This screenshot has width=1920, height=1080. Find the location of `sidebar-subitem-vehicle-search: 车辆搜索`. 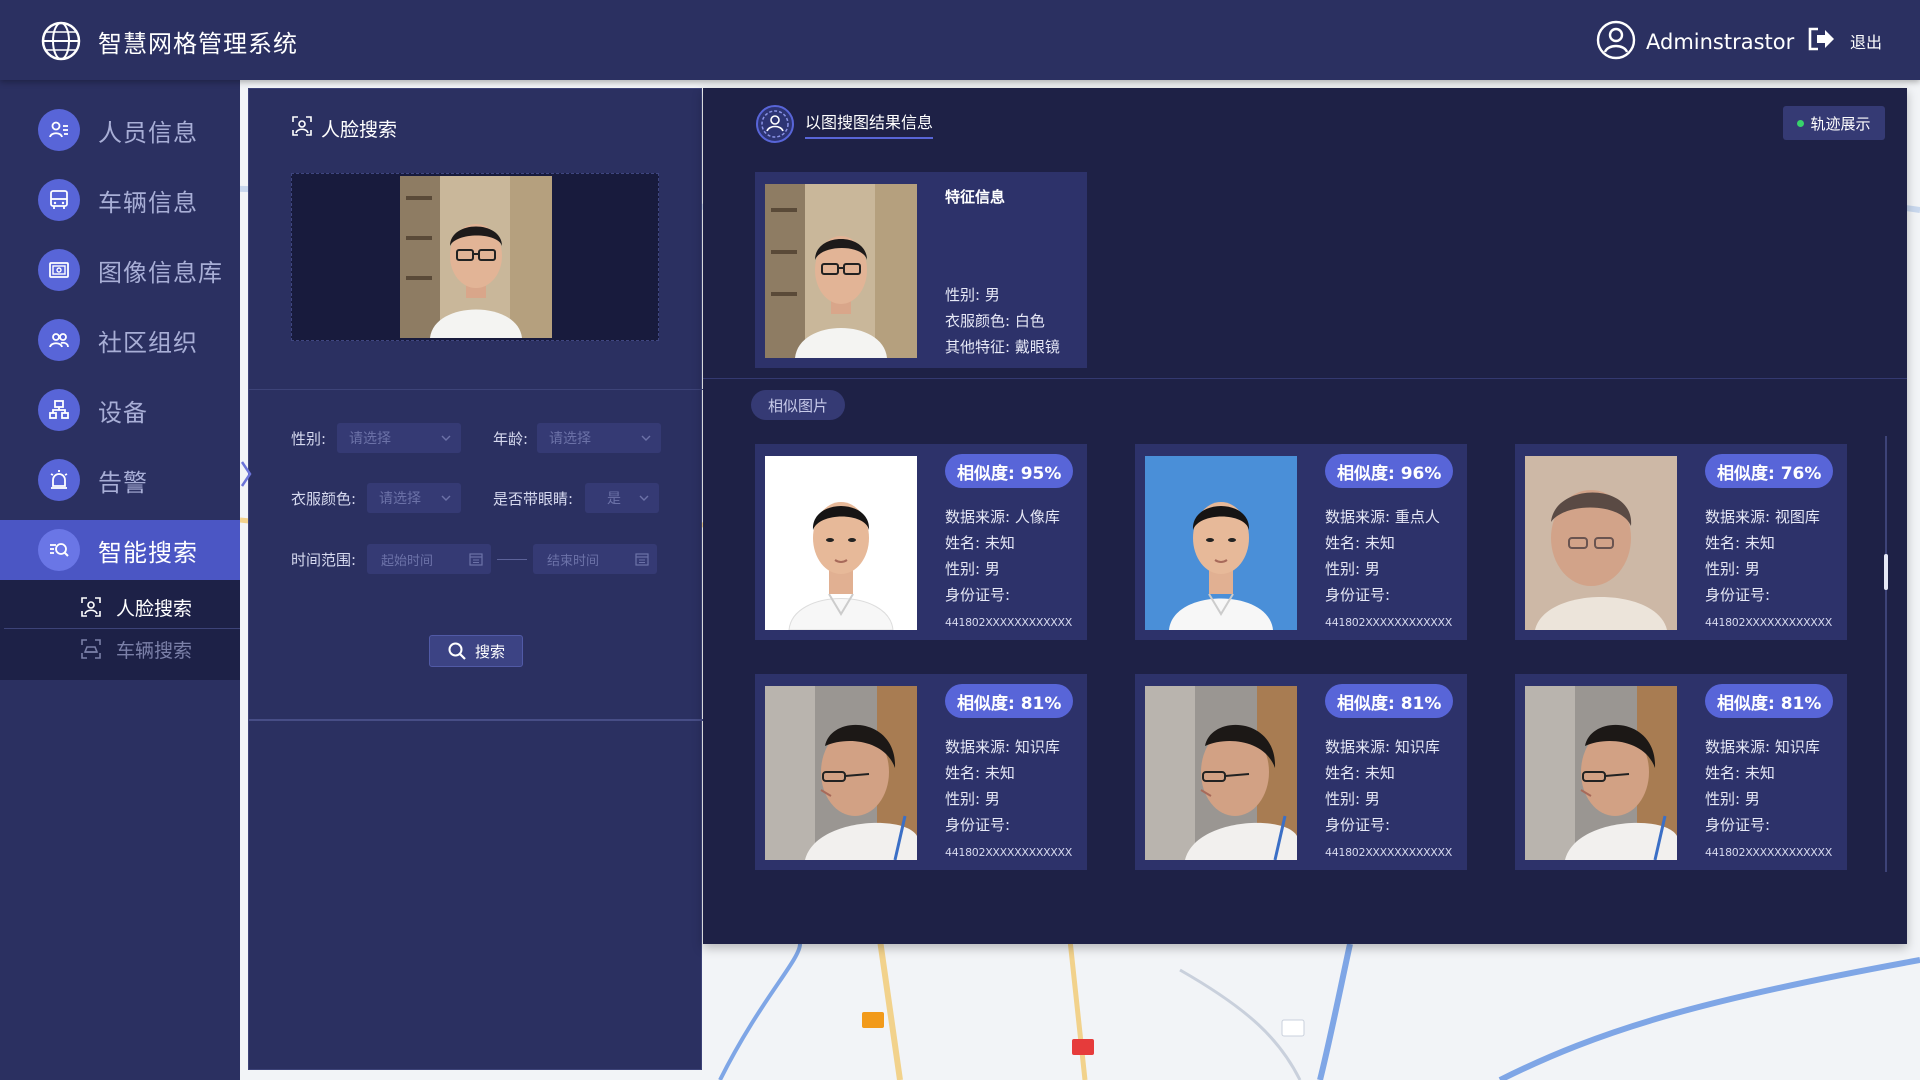

sidebar-subitem-vehicle-search: 车辆搜索 is located at coordinates (120, 649).